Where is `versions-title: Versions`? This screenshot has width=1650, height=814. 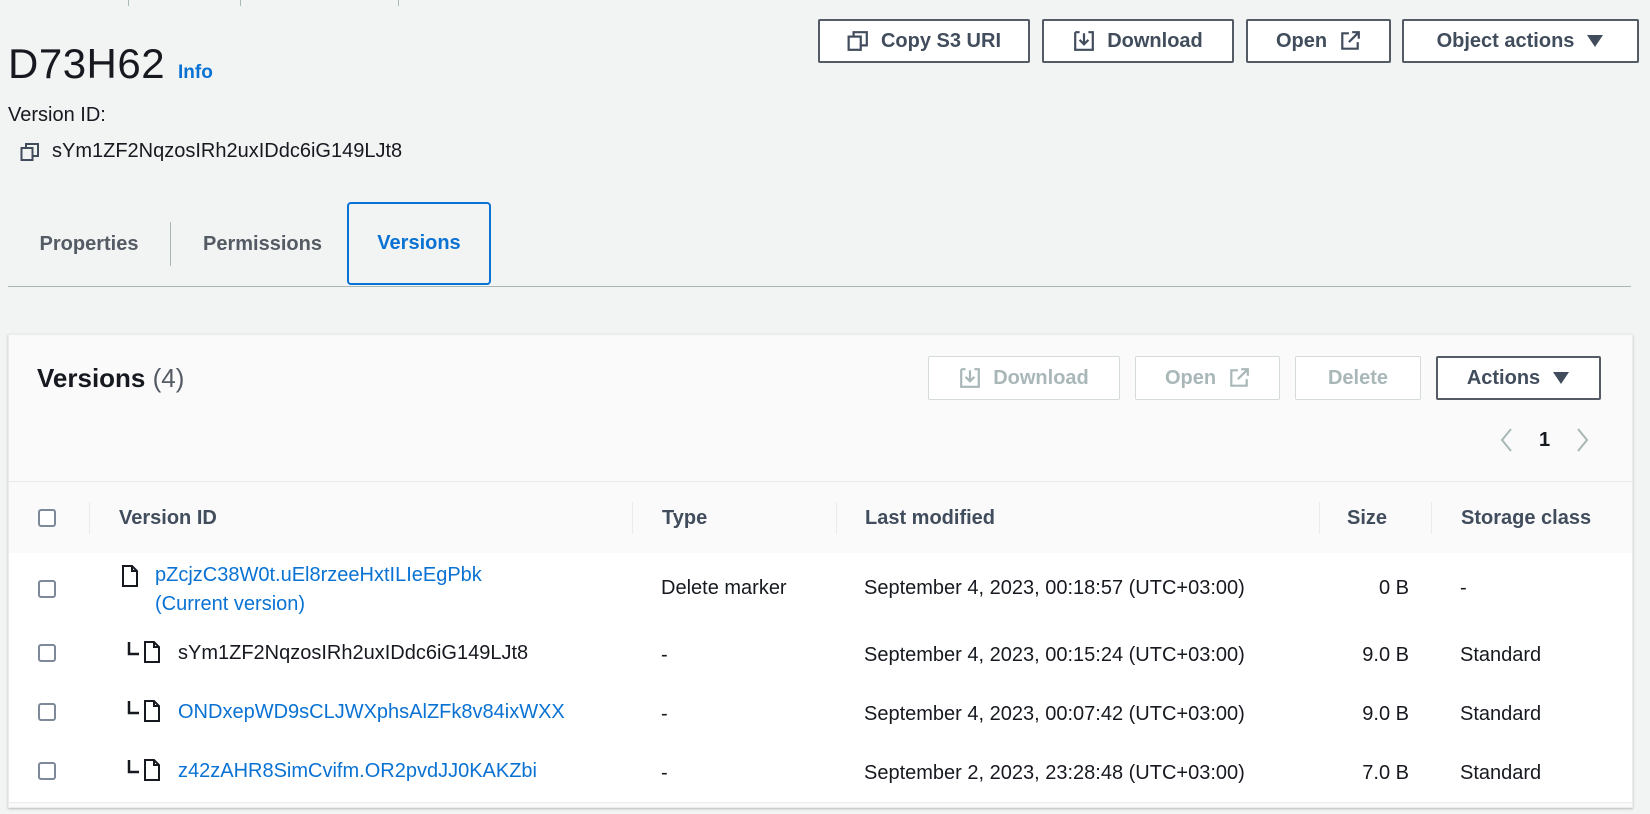 versions-title: Versions is located at coordinates (91, 378).